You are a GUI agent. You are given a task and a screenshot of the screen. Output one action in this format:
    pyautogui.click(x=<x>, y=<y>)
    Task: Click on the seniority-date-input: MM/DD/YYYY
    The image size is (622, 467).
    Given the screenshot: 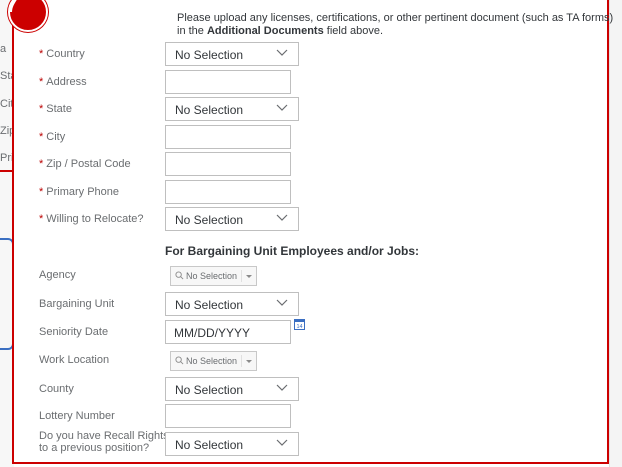 What is the action you would take?
    pyautogui.click(x=228, y=332)
    